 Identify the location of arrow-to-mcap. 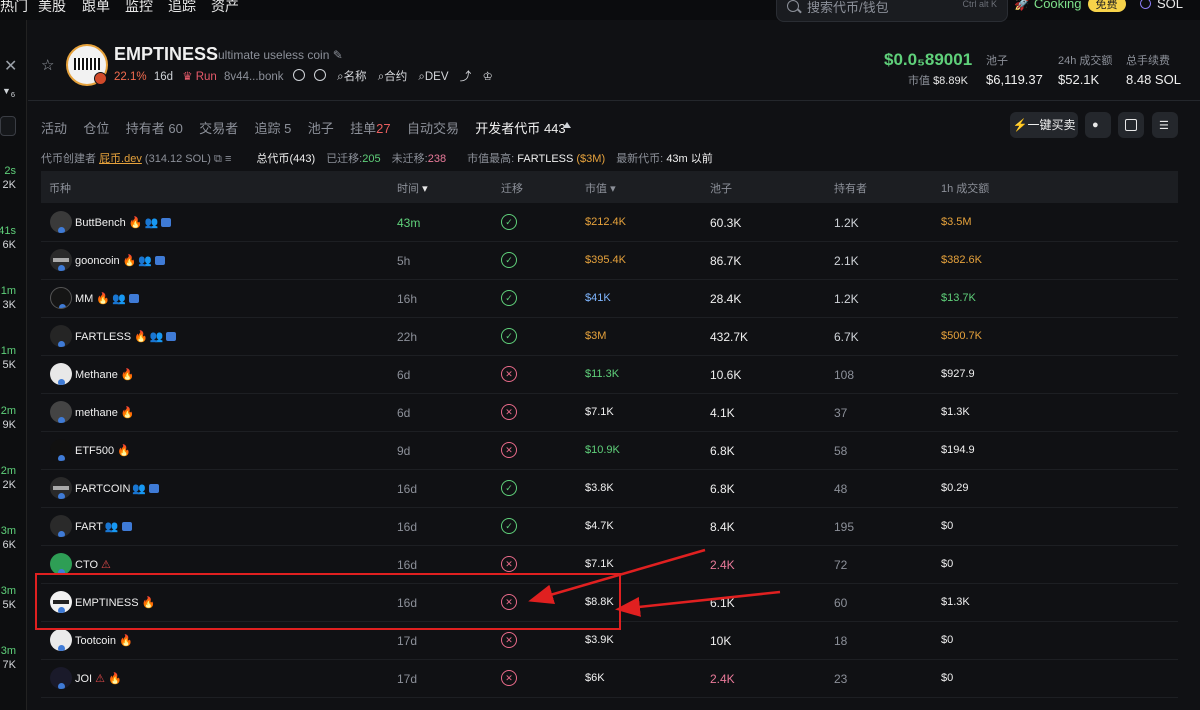
(698, 603).